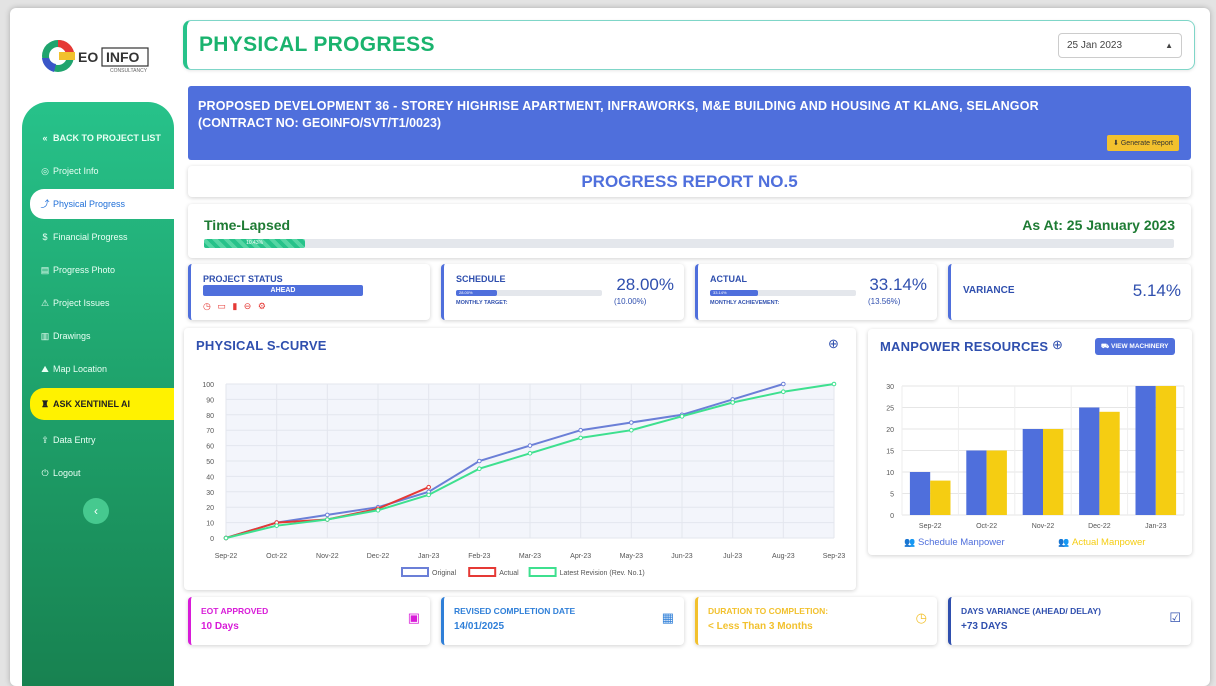  I want to click on revised-completion-label: REVISED COMPLETION DATE, so click(515, 611).